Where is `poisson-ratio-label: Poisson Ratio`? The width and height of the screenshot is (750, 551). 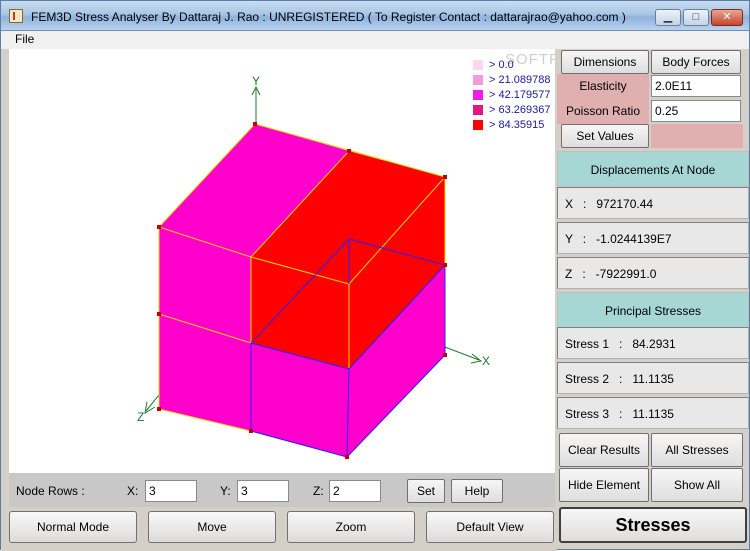 poisson-ratio-label: Poisson Ratio is located at coordinates (603, 111).